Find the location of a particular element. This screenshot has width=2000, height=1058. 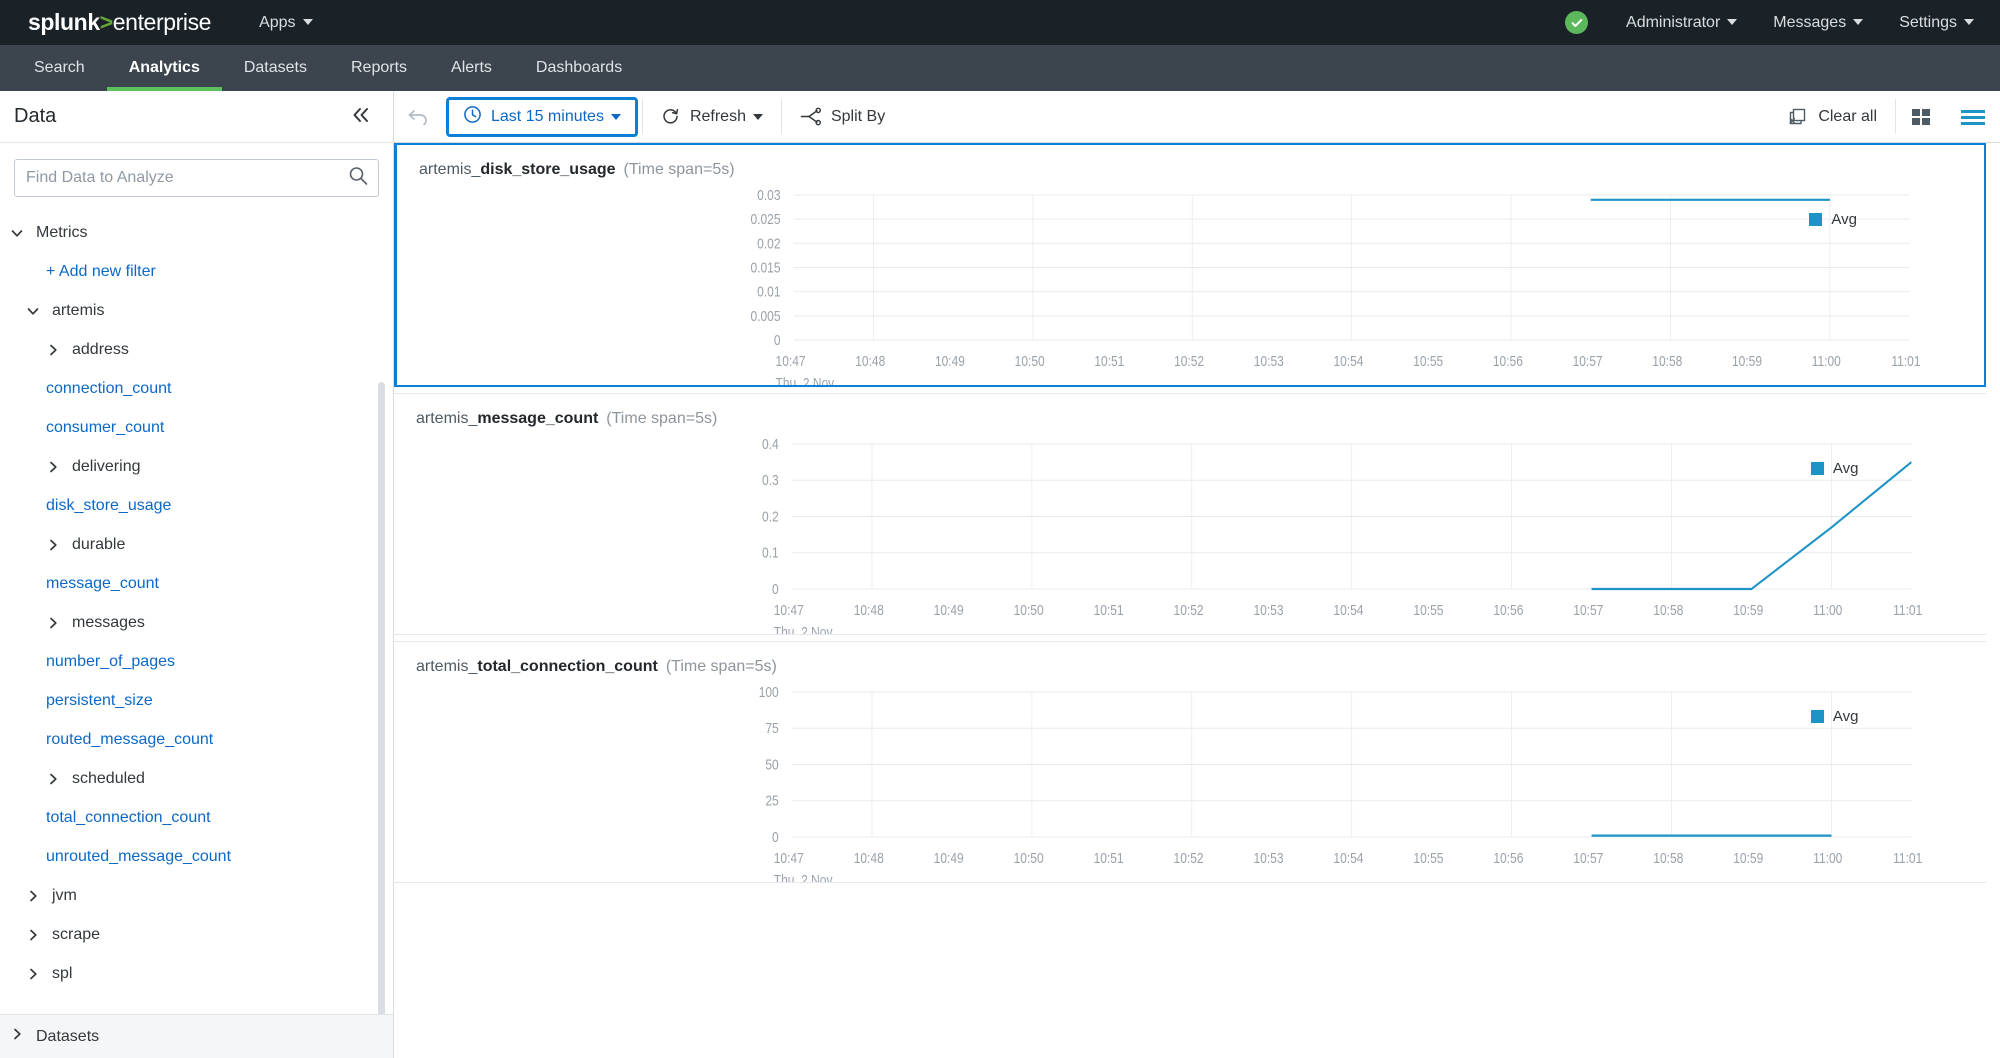

clear-all-icon is located at coordinates (1798, 116).